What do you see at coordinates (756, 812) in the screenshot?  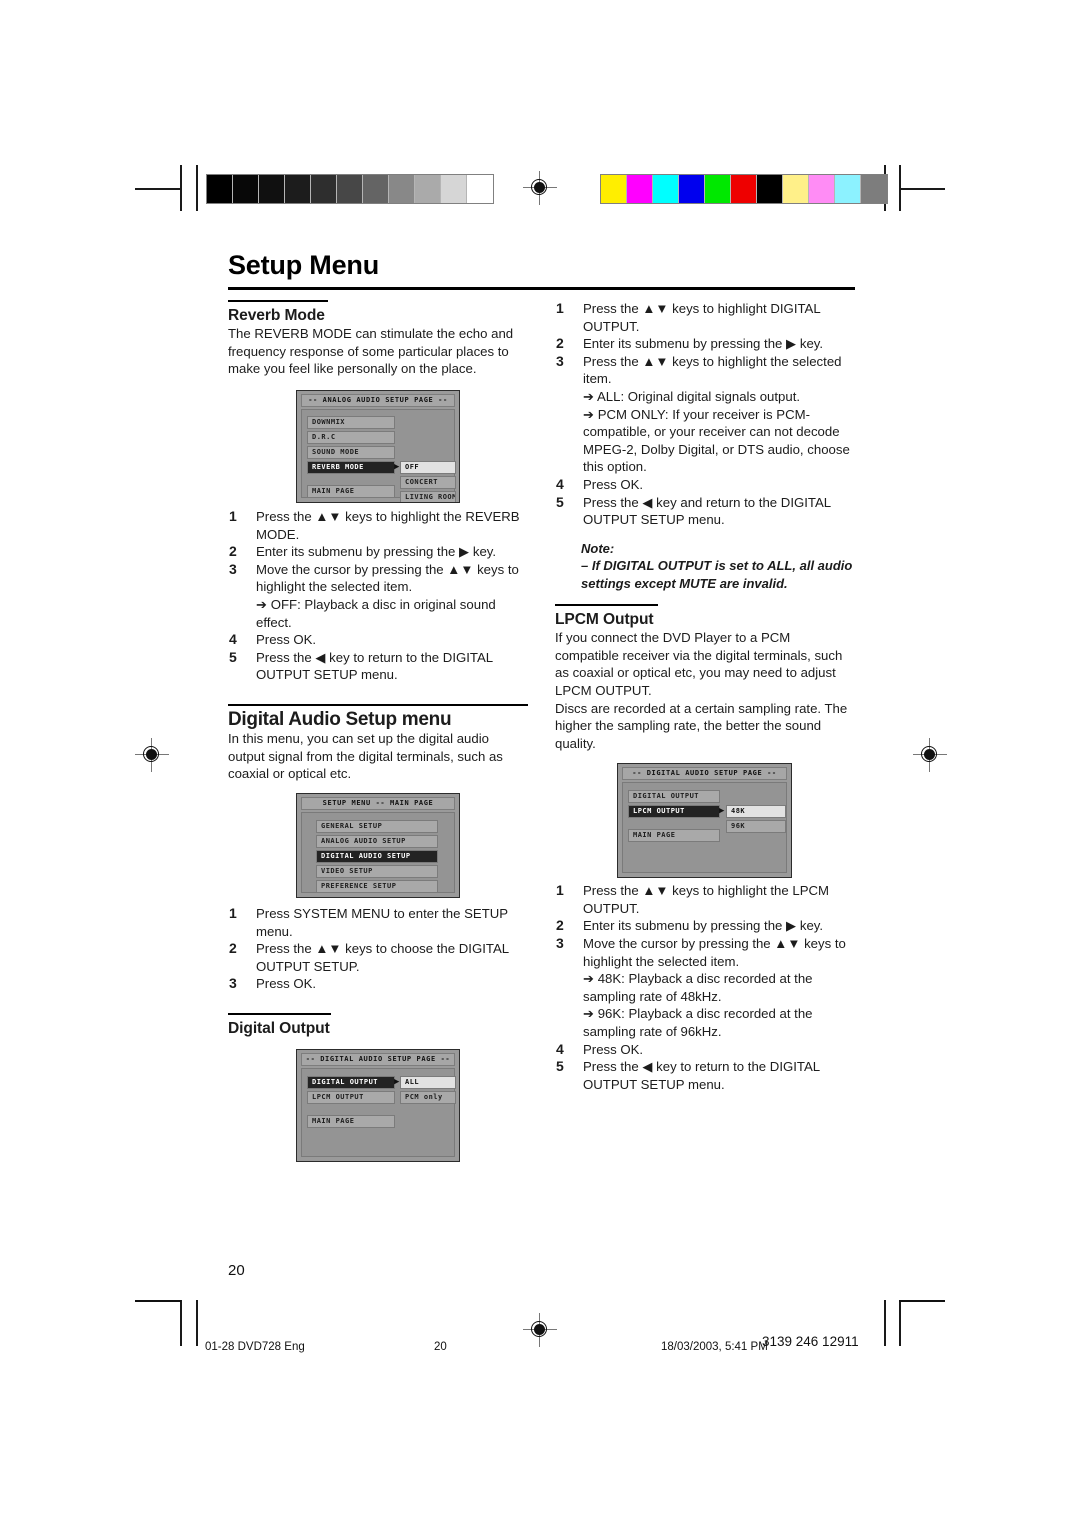 I see `osd-sub-48k: 48K` at bounding box center [756, 812].